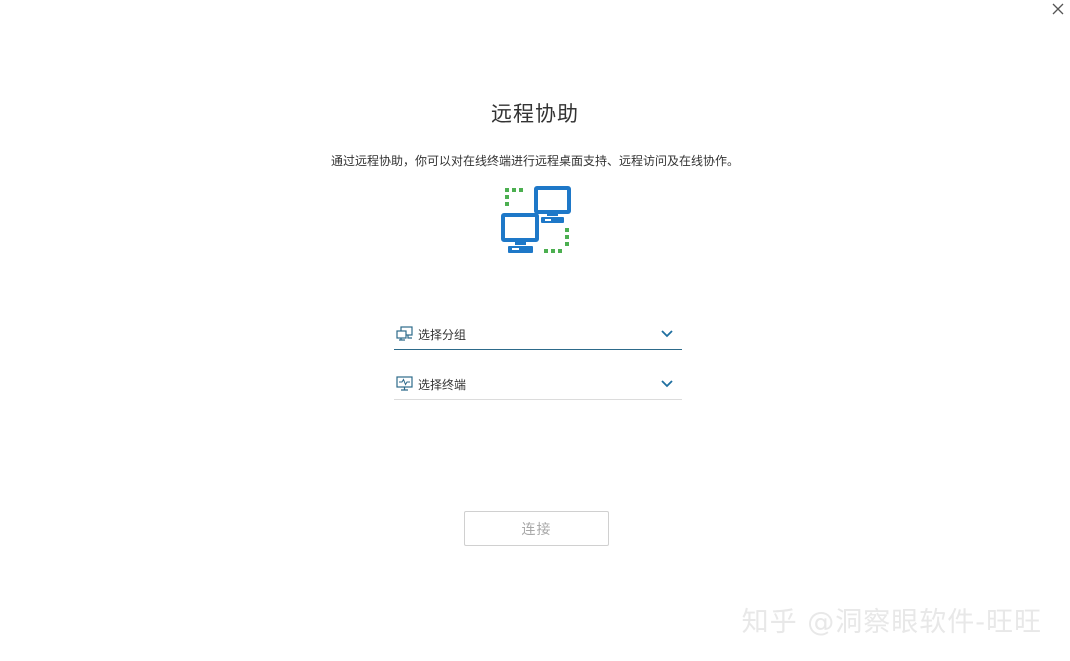 This screenshot has width=1070, height=661. What do you see at coordinates (442, 334) in the screenshot?
I see `group-select-value: 选择分组` at bounding box center [442, 334].